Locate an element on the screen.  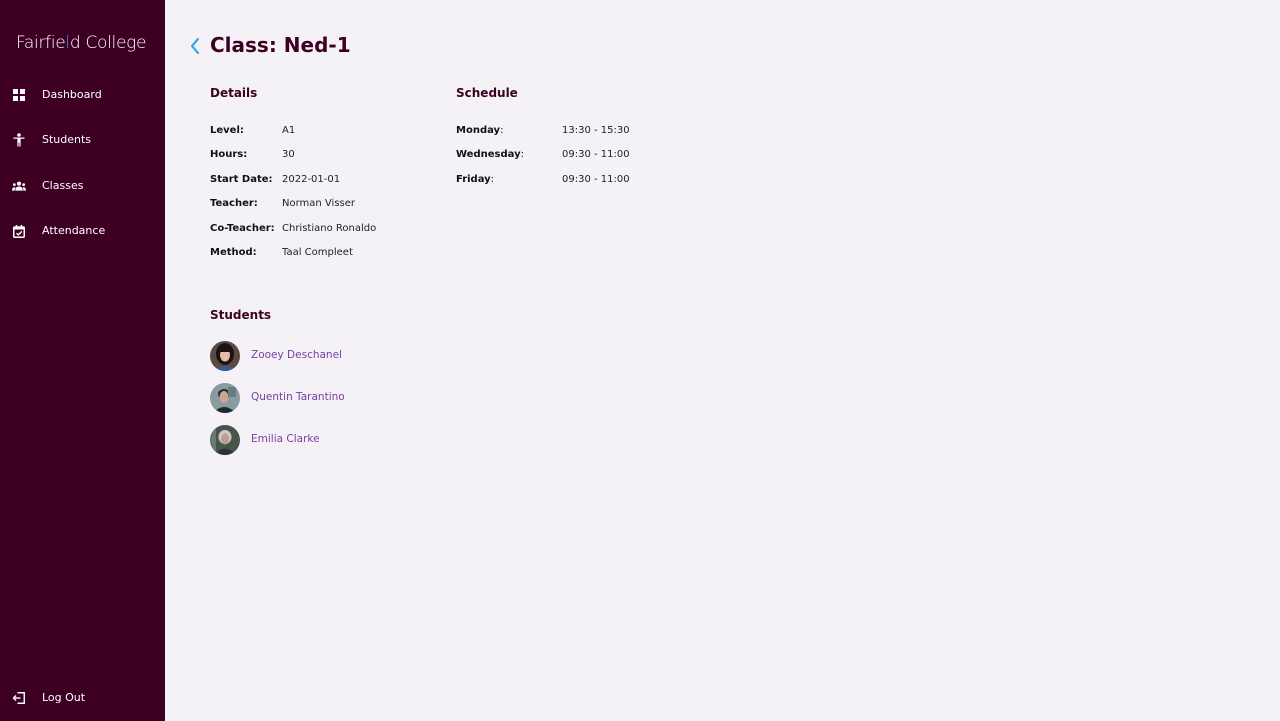
schedule-day-name: Friday is located at coordinates (473, 179).